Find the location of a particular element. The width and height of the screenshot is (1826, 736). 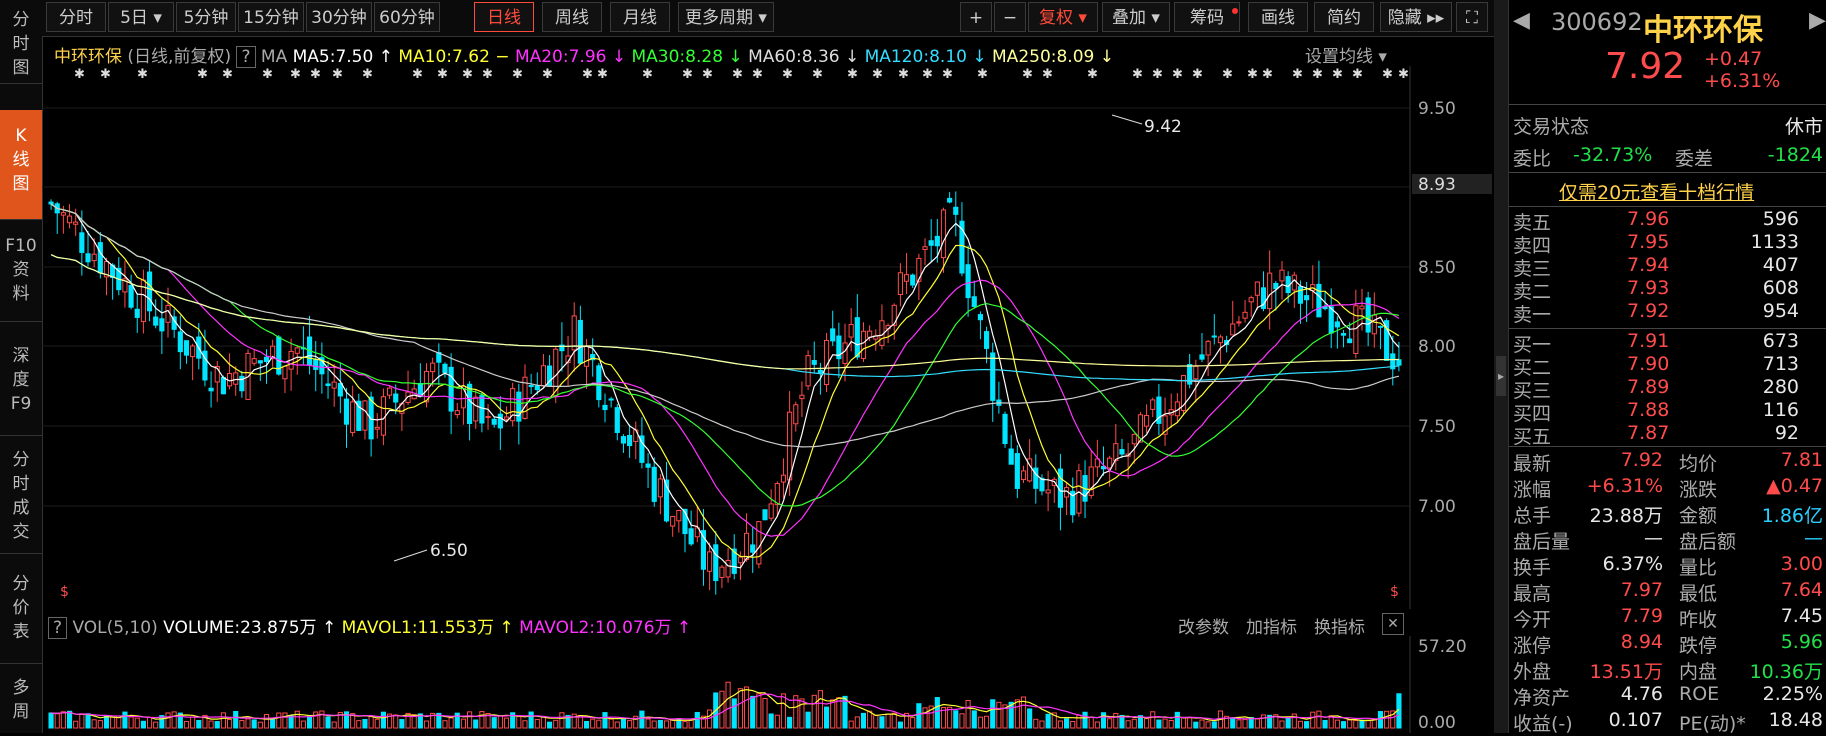

btn-overlay: 叠加 ▾ is located at coordinates (1136, 17).